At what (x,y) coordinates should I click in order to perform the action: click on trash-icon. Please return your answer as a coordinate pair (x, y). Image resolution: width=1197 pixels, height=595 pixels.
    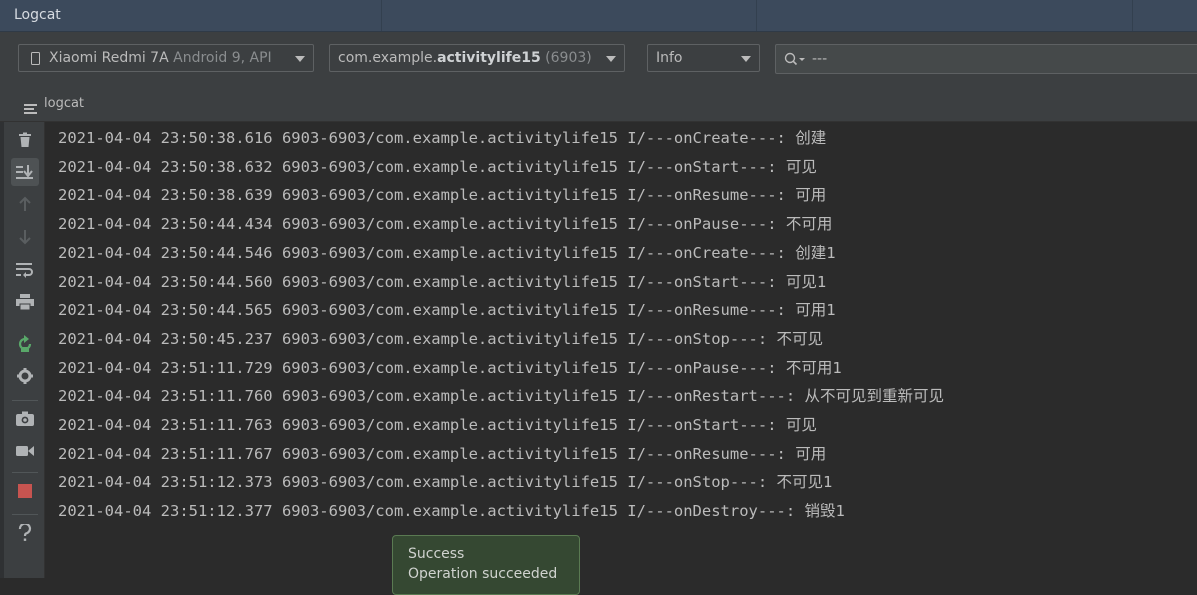
    Looking at the image, I should click on (25, 140).